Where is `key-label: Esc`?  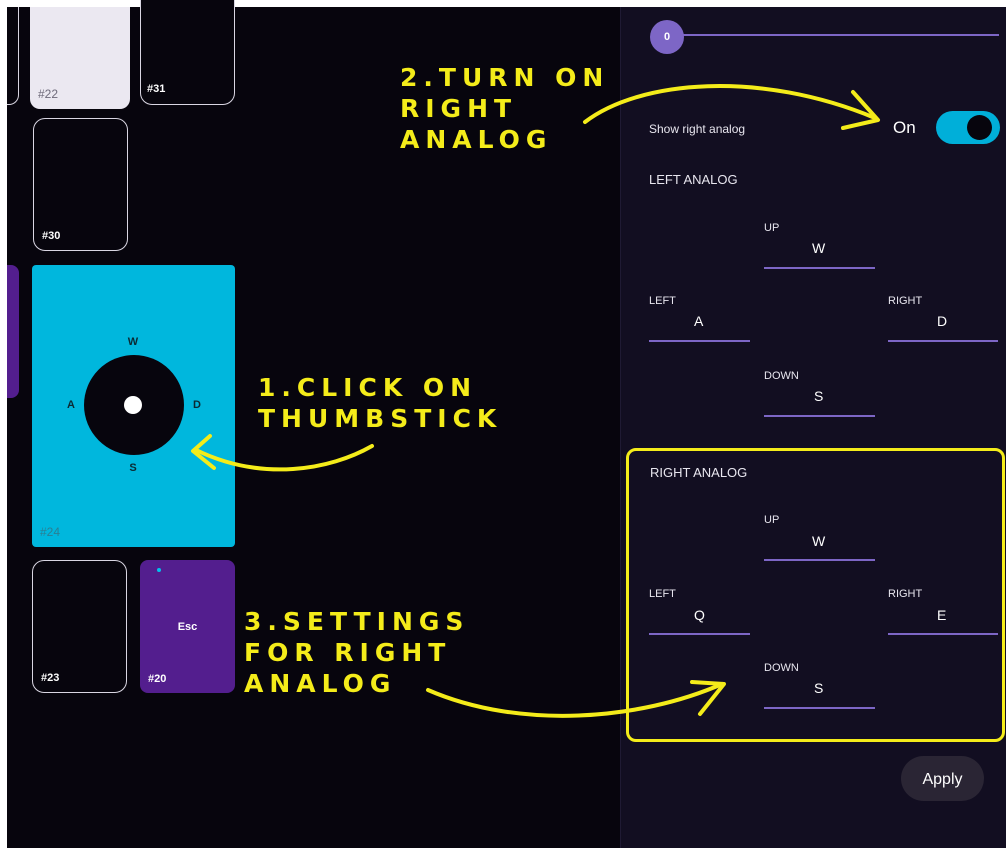
key-label: Esc is located at coordinates (187, 627).